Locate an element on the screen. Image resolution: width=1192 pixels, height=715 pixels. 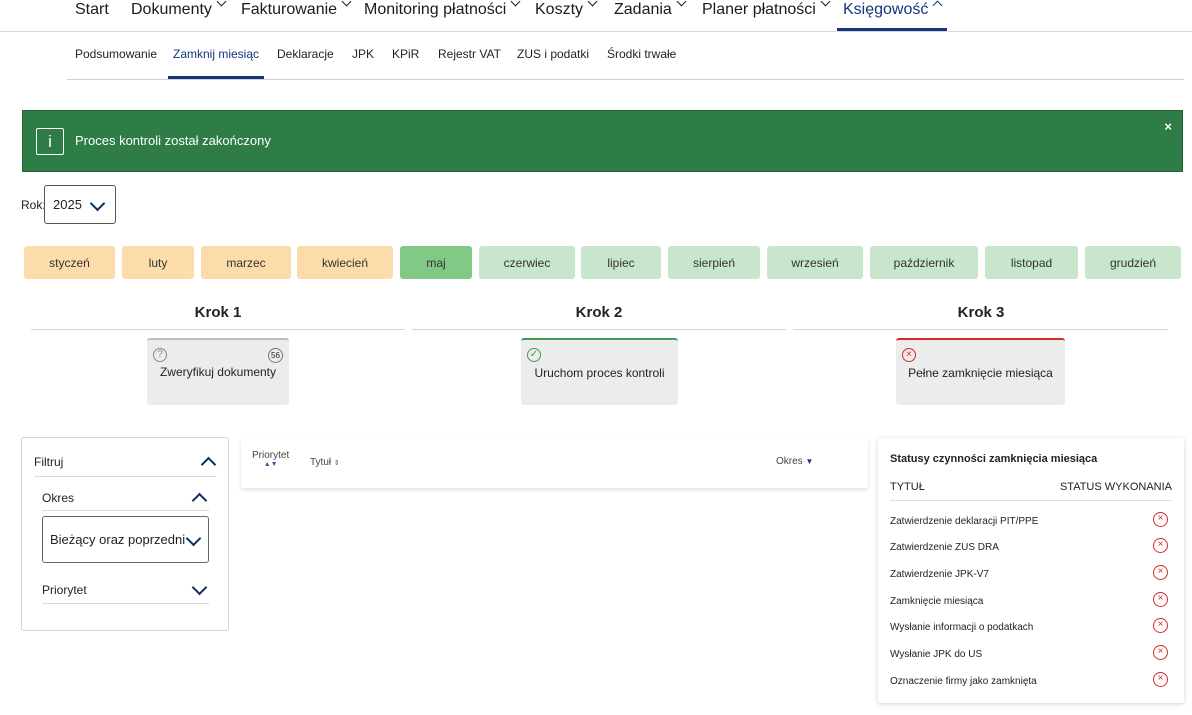
col-title: Tytuł ⇕ is located at coordinates (325, 462).